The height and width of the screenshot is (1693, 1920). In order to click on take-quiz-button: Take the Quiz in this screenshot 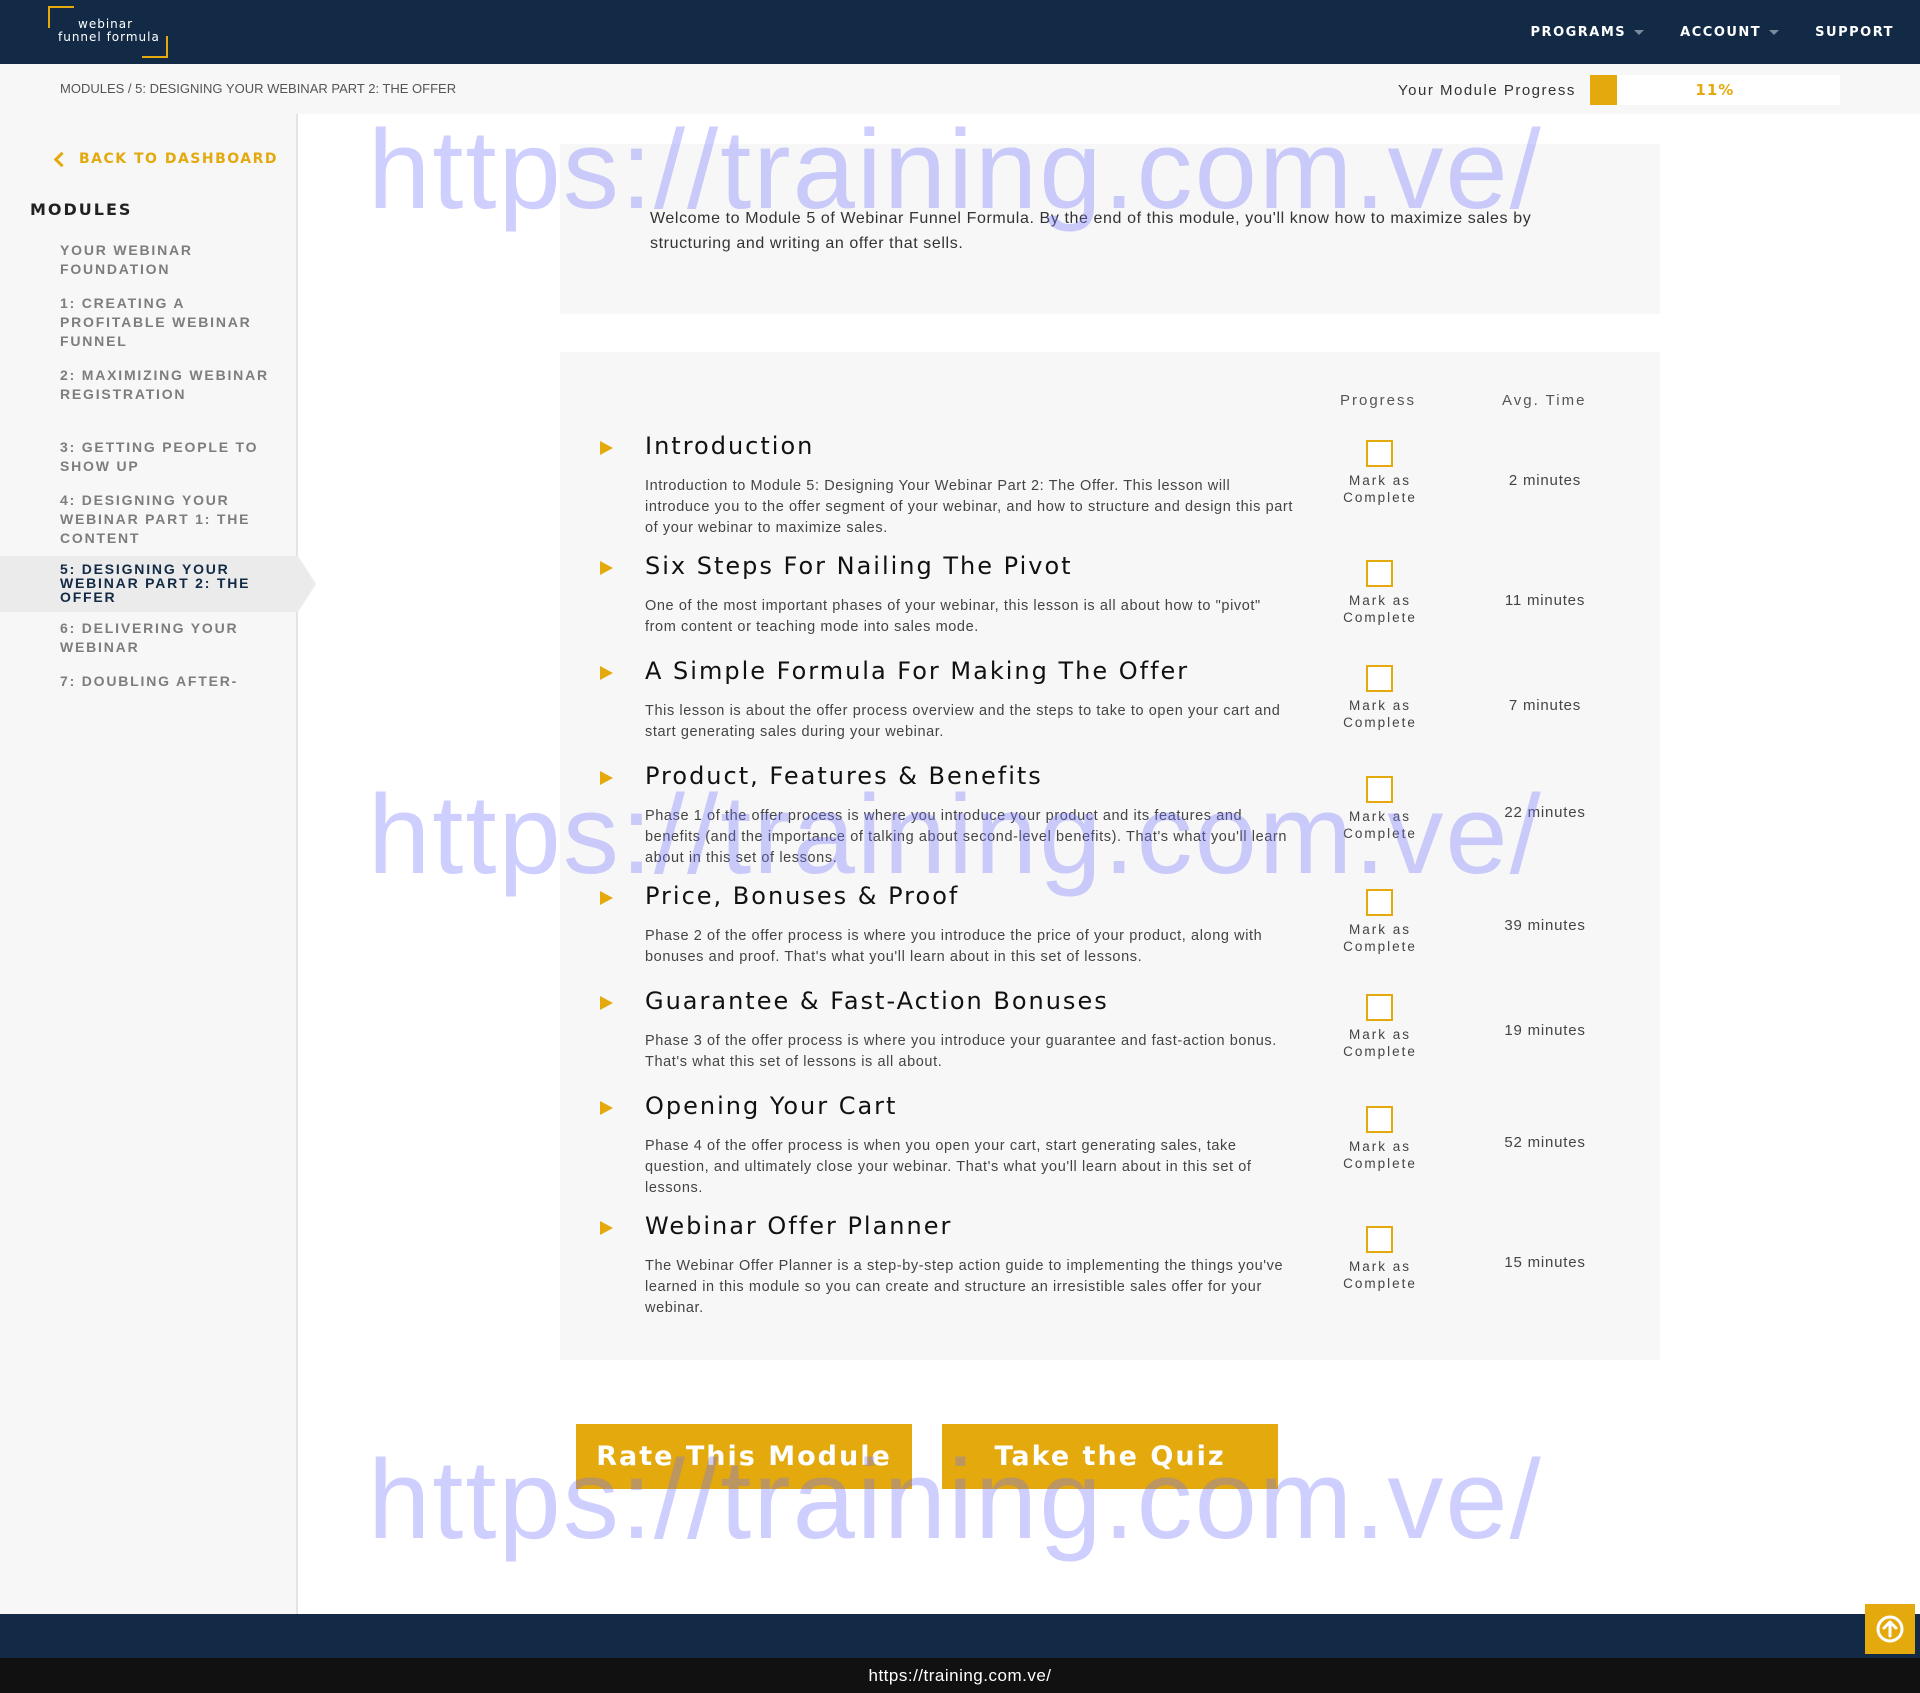, I will do `click(1110, 1456)`.